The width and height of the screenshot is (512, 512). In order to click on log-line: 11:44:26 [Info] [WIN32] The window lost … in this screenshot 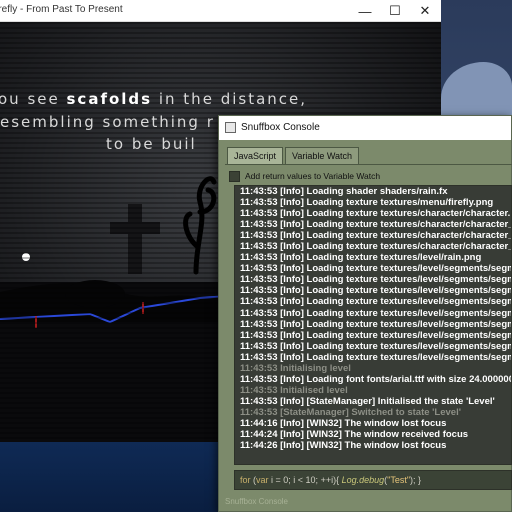, I will do `click(343, 446)`.